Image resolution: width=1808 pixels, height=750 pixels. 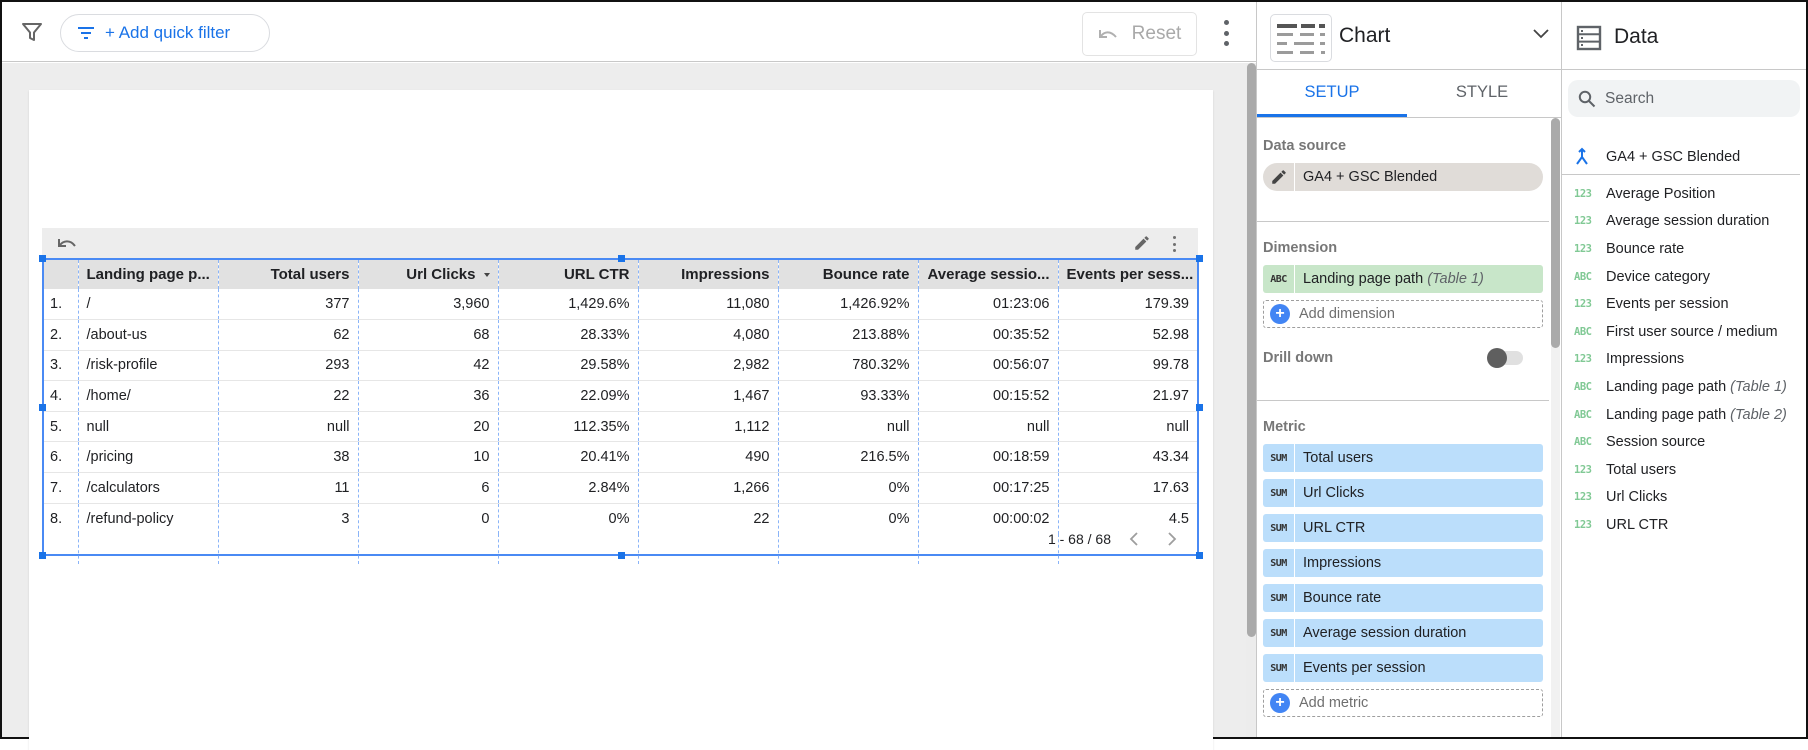 I want to click on field-name: Average Position, so click(x=1661, y=193).